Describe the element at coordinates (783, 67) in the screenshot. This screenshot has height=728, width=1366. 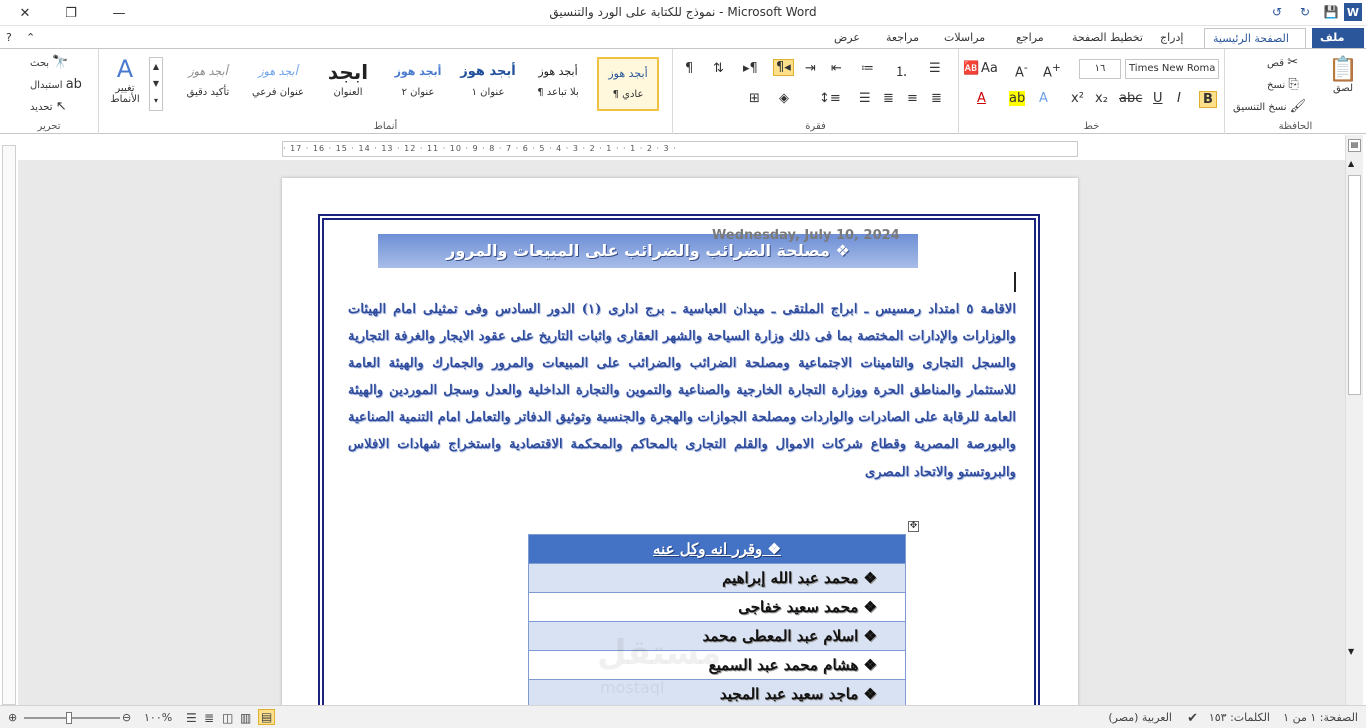
I see `rtl-direction-icon: ¶◂` at that location.